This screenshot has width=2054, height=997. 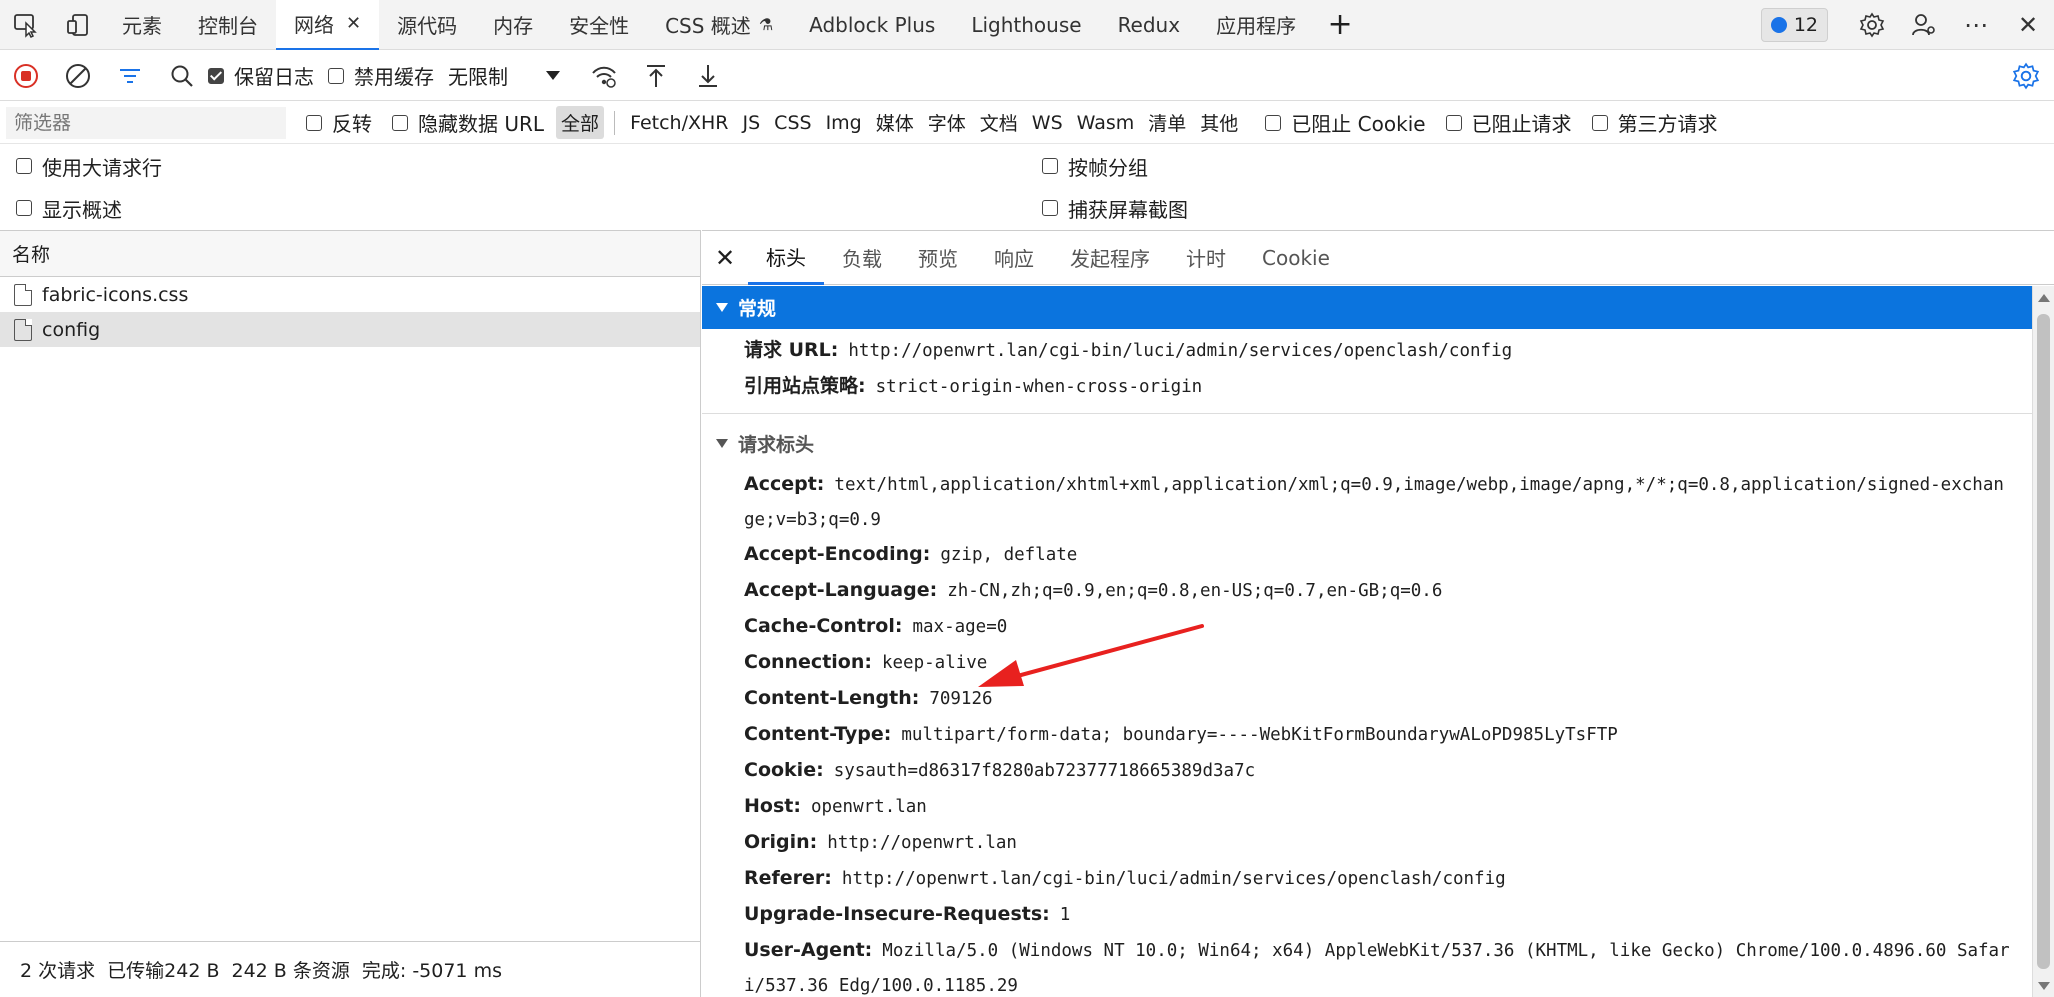 What do you see at coordinates (679, 123) in the screenshot?
I see `type-filter-button: Fetch/XHR` at bounding box center [679, 123].